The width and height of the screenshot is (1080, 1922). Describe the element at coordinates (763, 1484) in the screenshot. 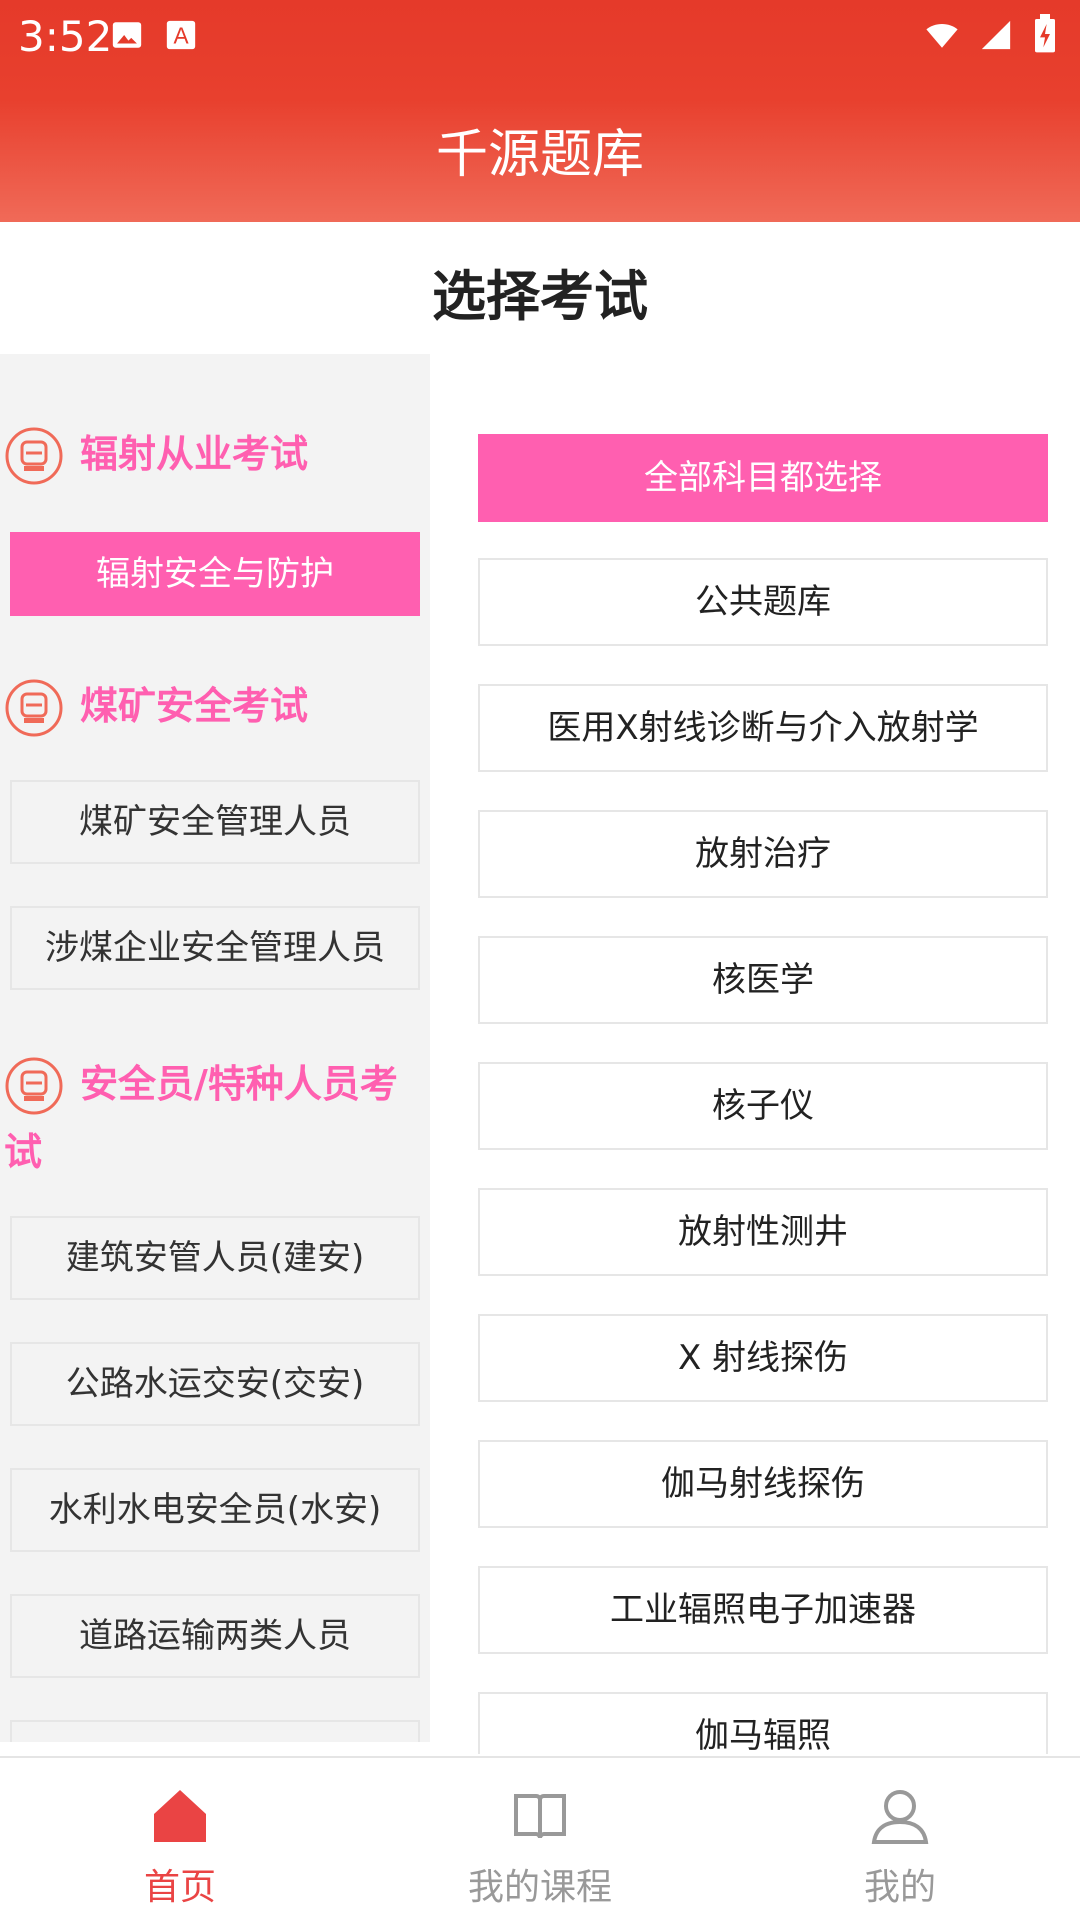

I see `subject-item: 伽马射线探伤` at that location.